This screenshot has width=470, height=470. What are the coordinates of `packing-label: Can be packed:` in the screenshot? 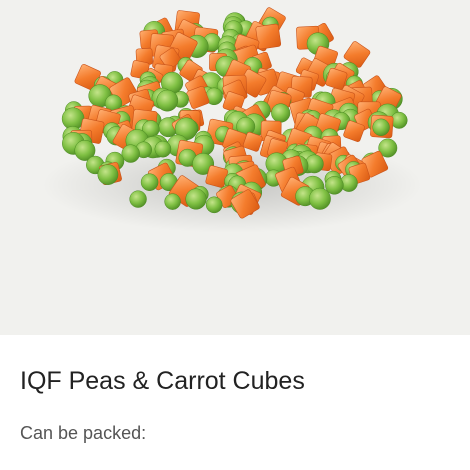 It's located at (83, 433).